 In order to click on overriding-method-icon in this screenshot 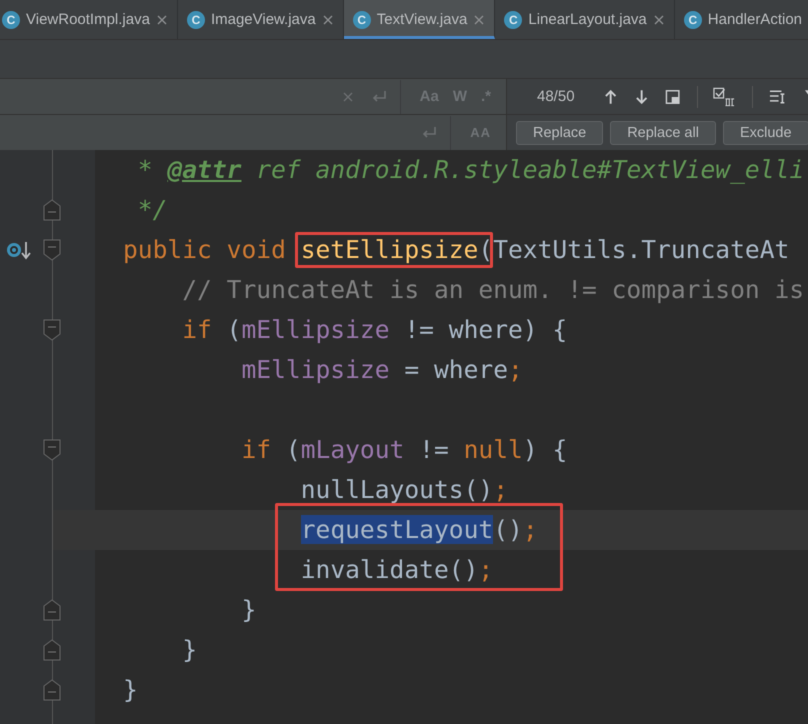, I will do `click(19, 250)`.